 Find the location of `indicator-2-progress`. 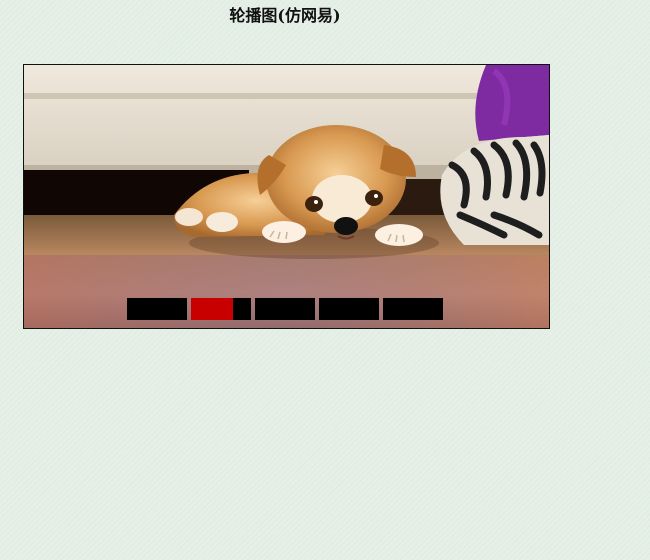

indicator-2-progress is located at coordinates (212, 309).